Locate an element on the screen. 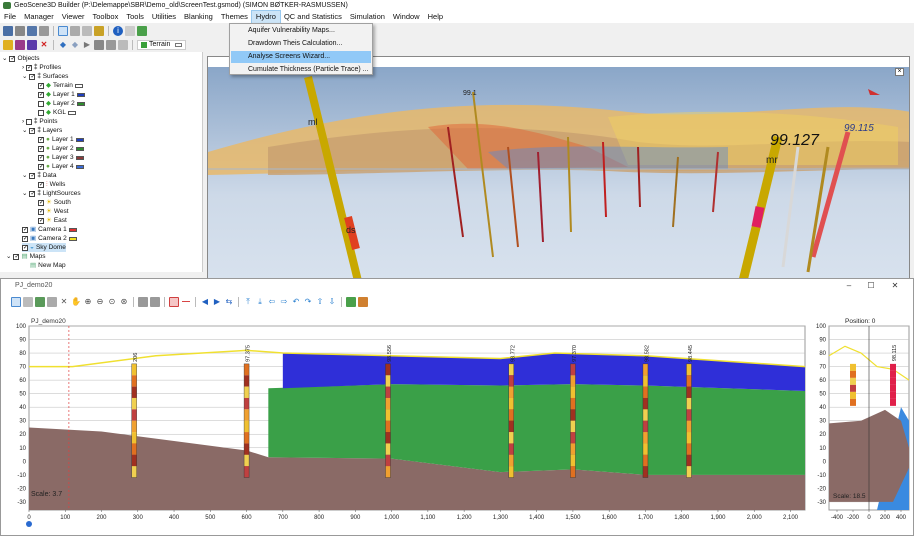  arrow-up-icon: ⇧ is located at coordinates (320, 302).